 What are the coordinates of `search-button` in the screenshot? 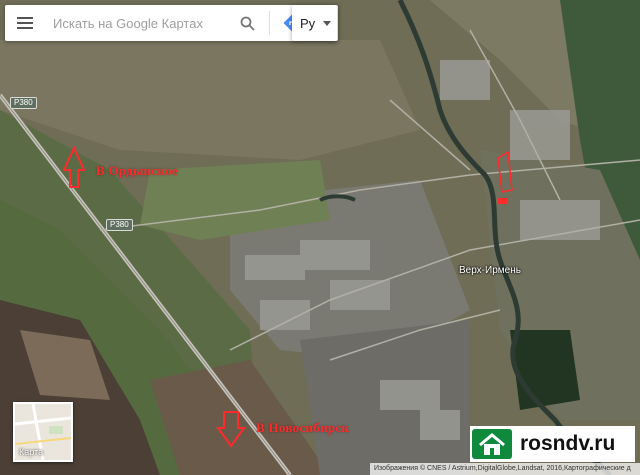 It's located at (247, 23).